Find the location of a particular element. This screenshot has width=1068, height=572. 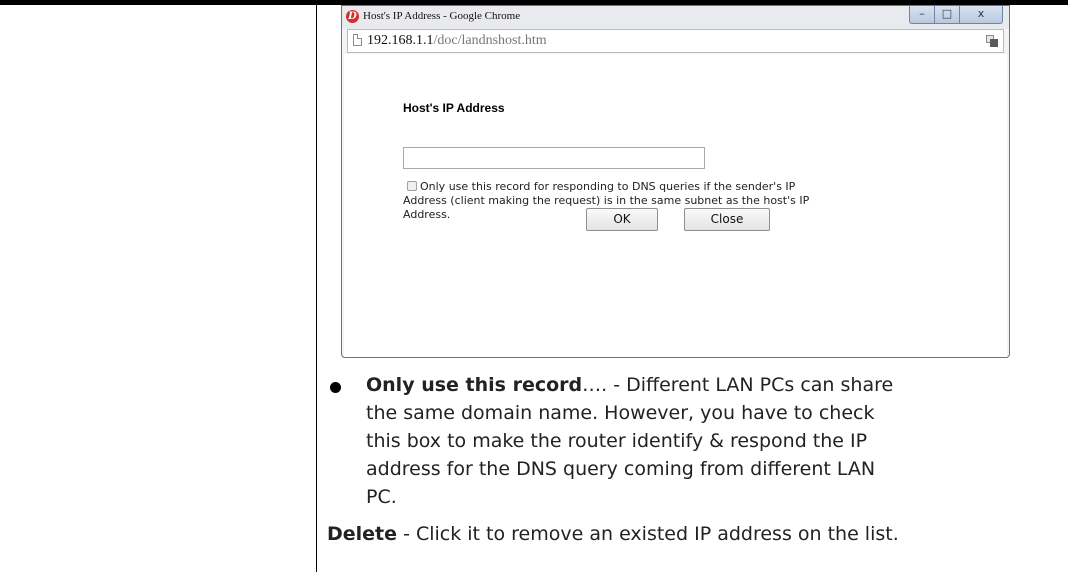

maximize-button: □ is located at coordinates (947, 15).